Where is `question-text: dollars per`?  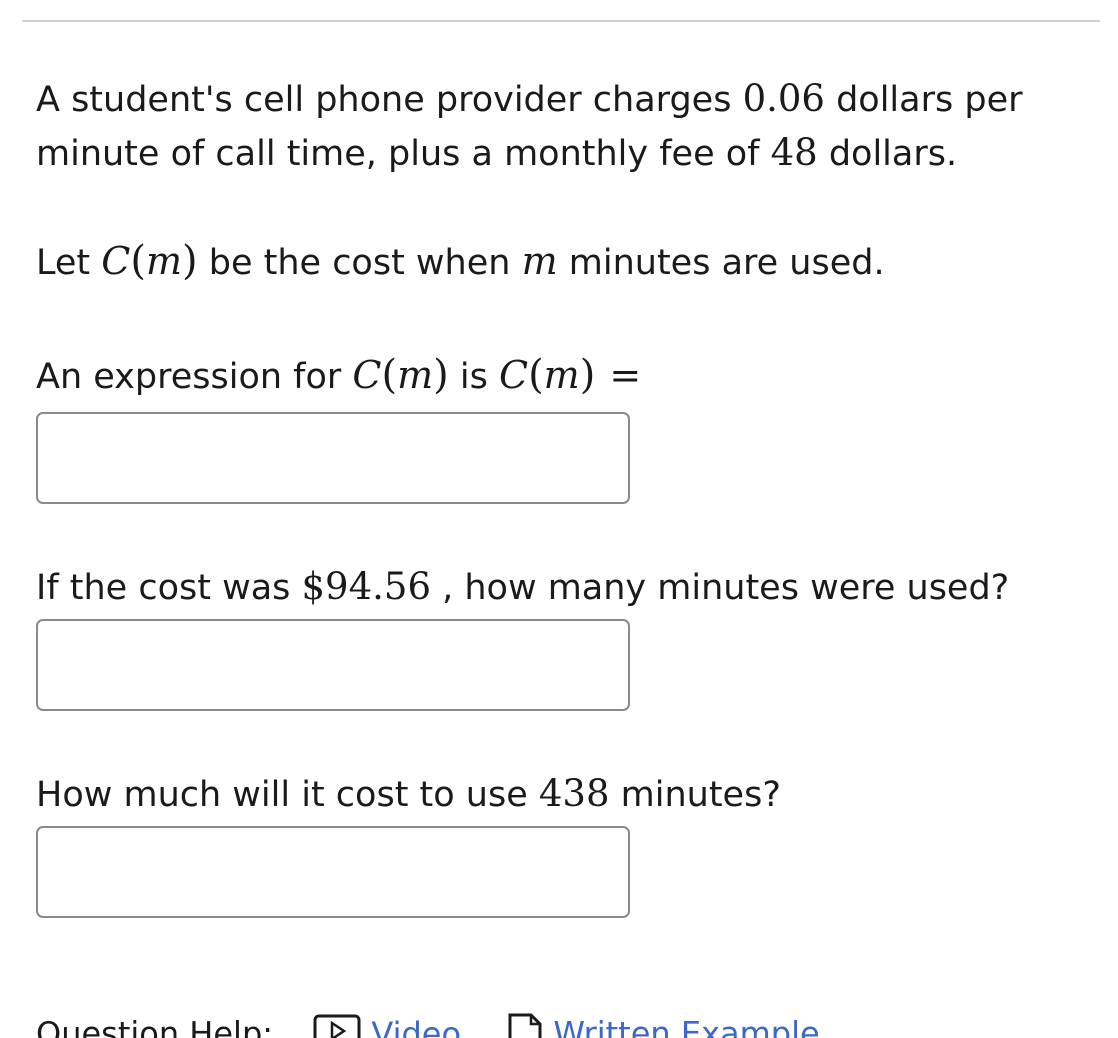
question-text: dollars per is located at coordinates (923, 100).